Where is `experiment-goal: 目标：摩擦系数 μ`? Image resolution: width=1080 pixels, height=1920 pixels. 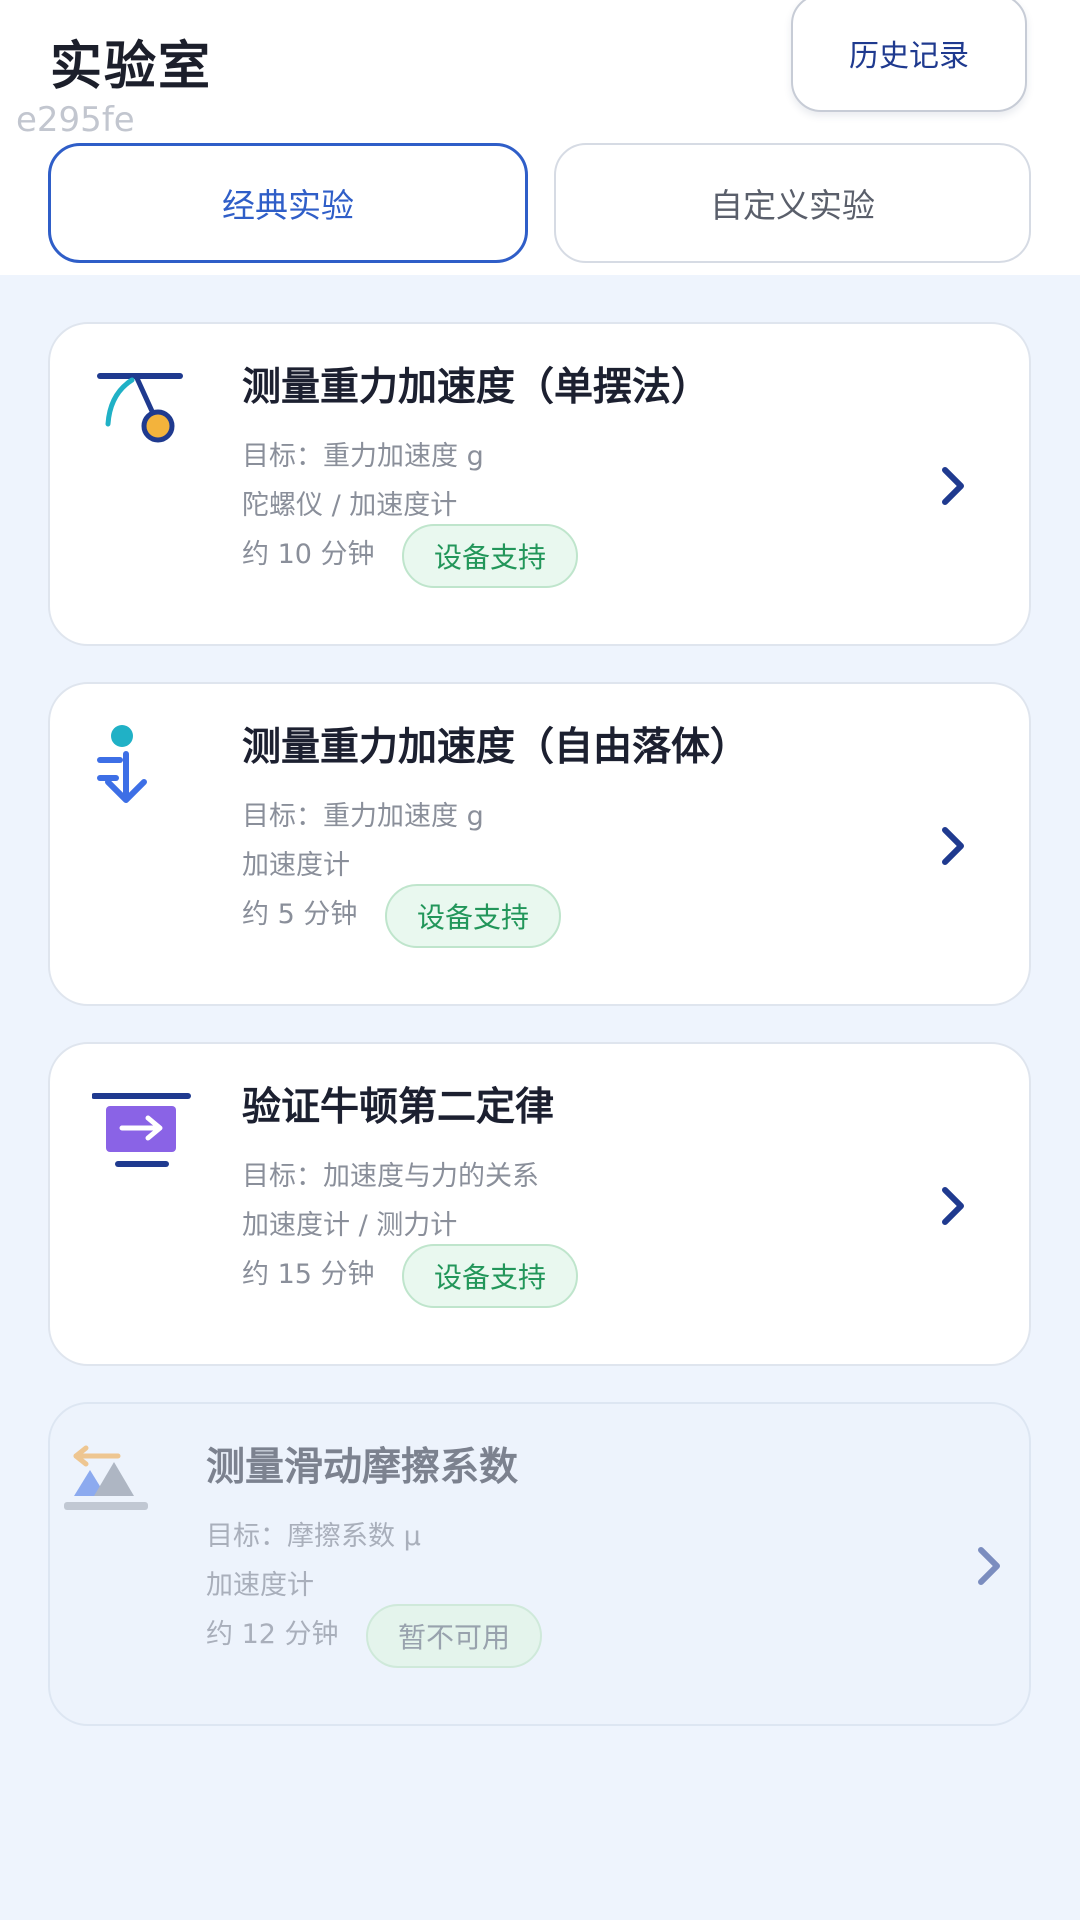
experiment-goal: 目标：摩擦系数 μ is located at coordinates (313, 1536).